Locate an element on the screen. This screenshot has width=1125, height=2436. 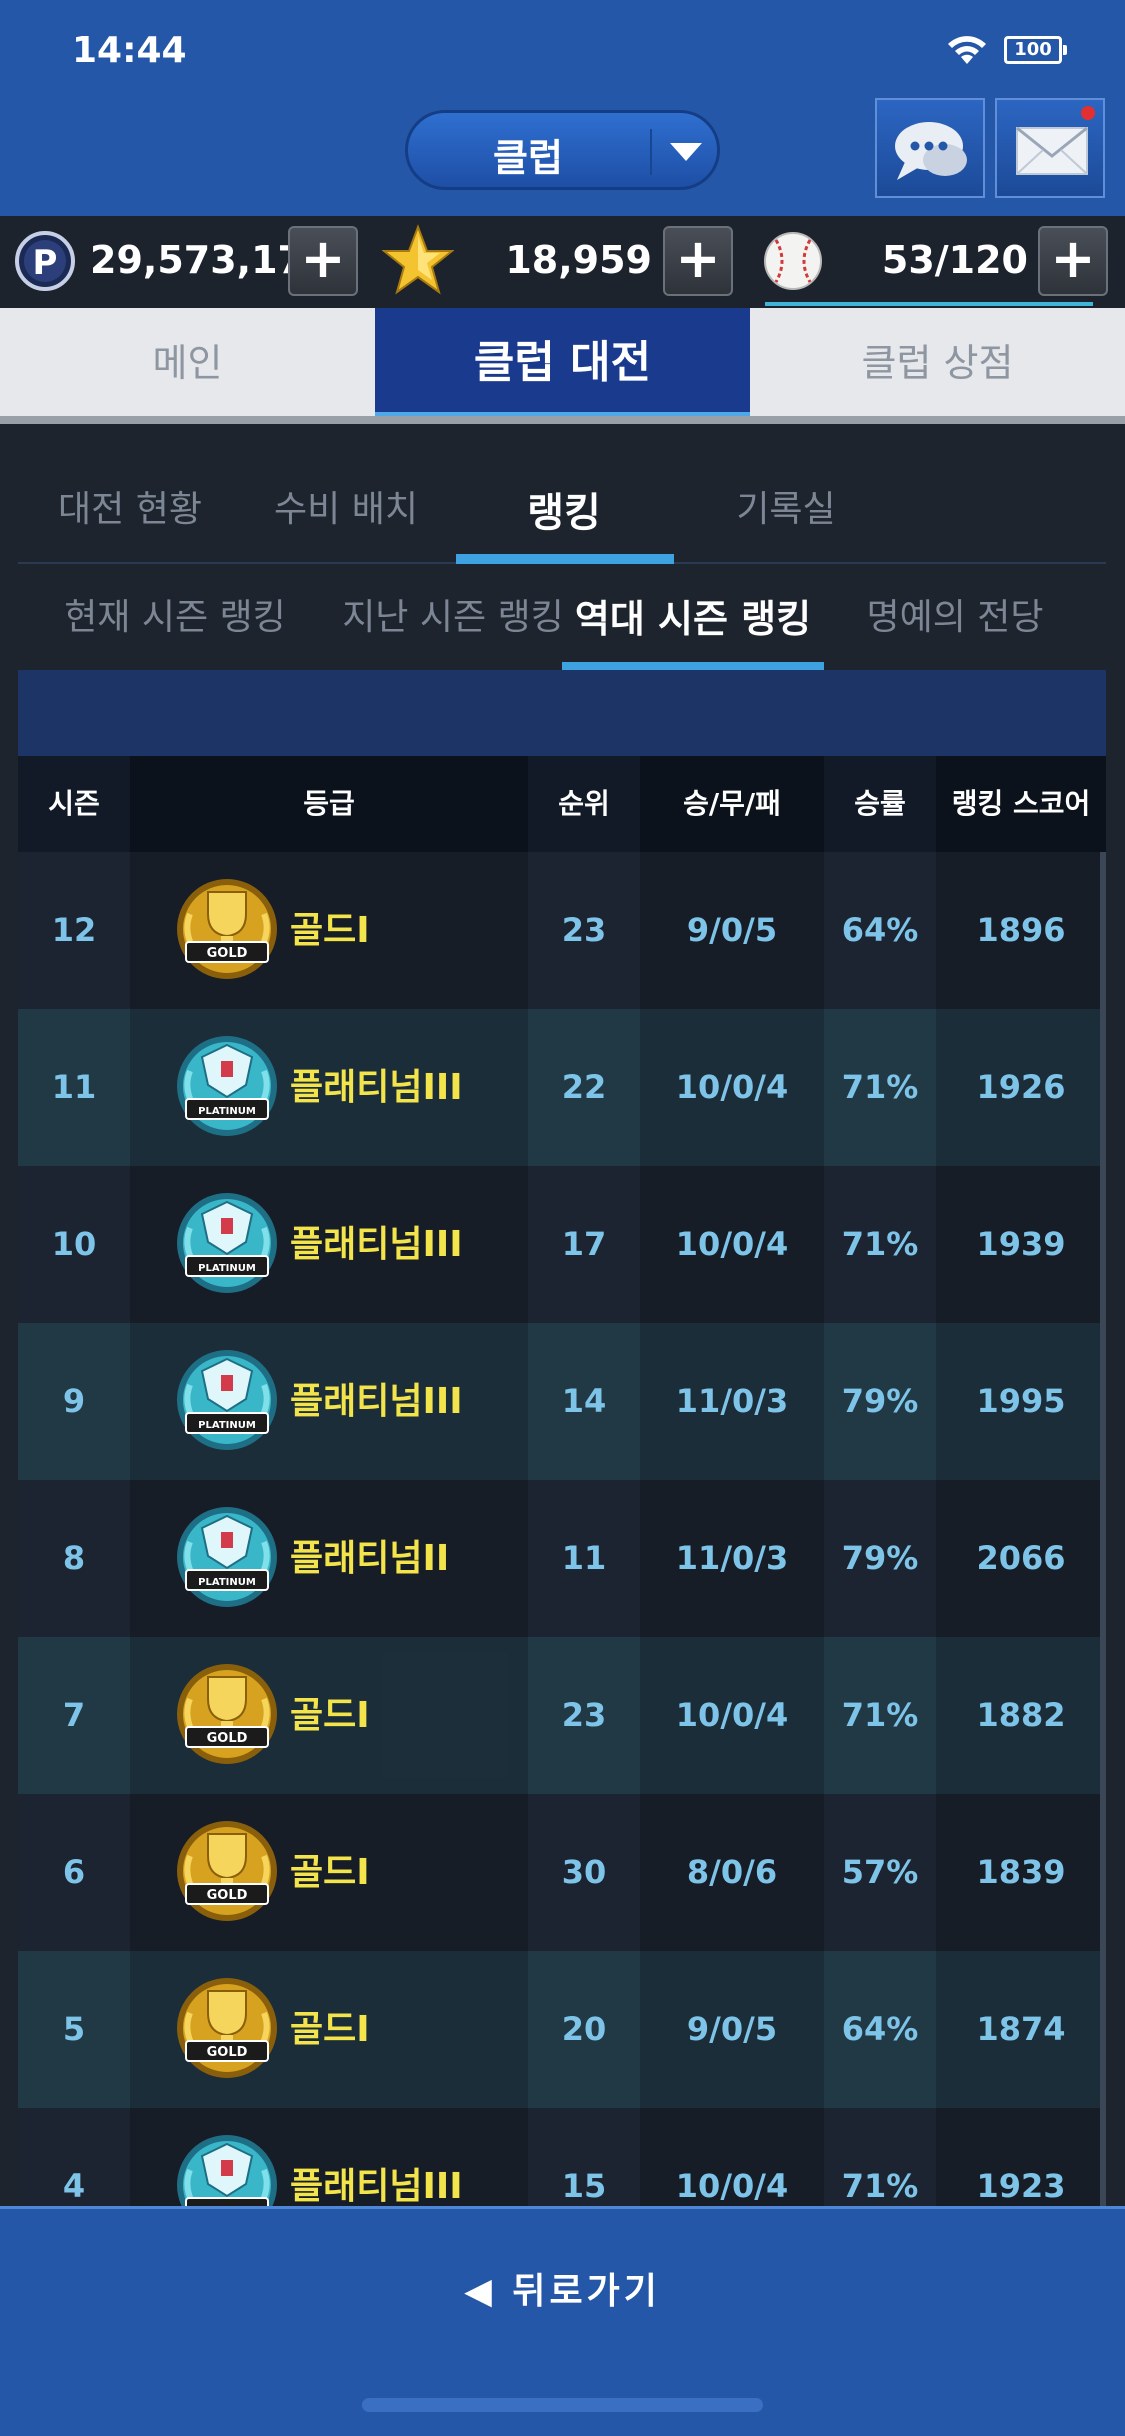
rank-cell: 23 is located at coordinates (584, 1715).